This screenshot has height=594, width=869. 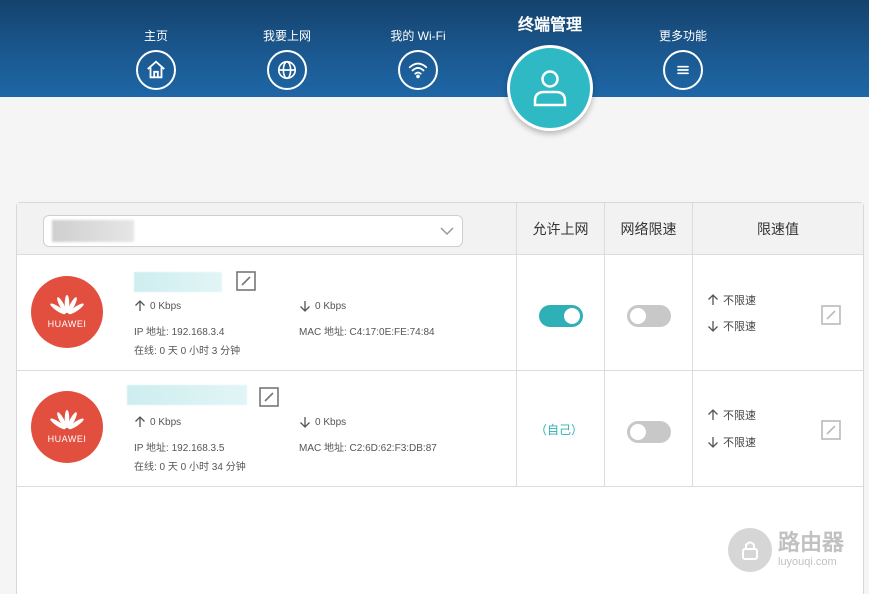 I want to click on select-value-blurred, so click(x=93, y=231).